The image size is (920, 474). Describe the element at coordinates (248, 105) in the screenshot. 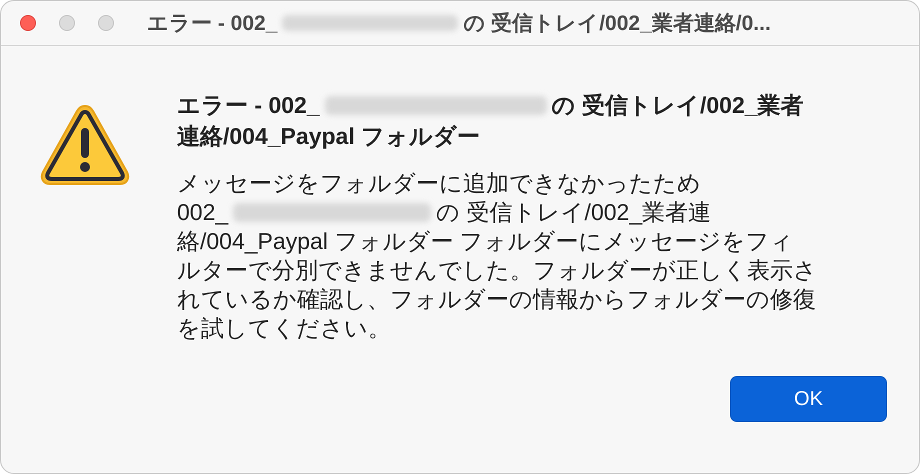

I see `alert-heading: エラー - 002_` at that location.